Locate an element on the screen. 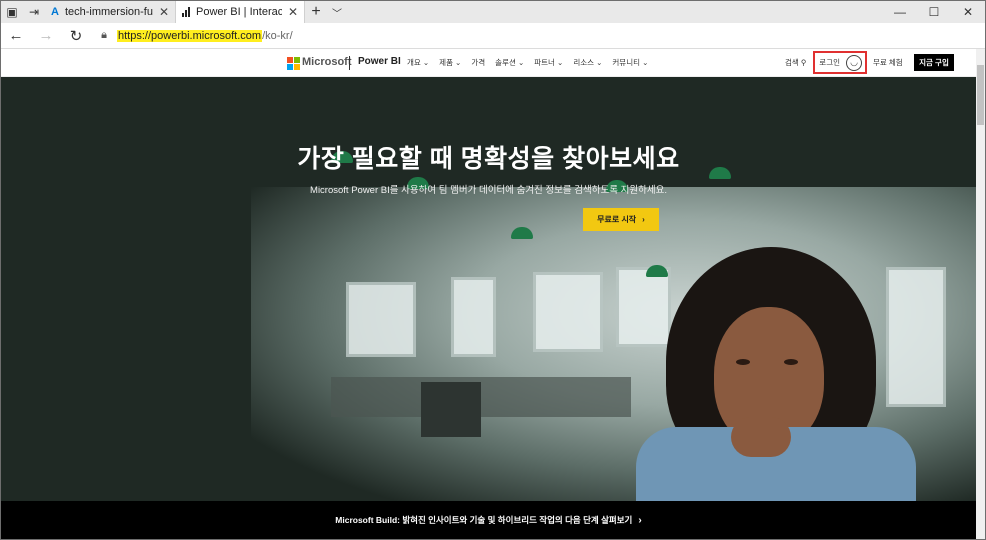 Image resolution: width=986 pixels, height=540 pixels. azure-icon: A is located at coordinates (55, 12).